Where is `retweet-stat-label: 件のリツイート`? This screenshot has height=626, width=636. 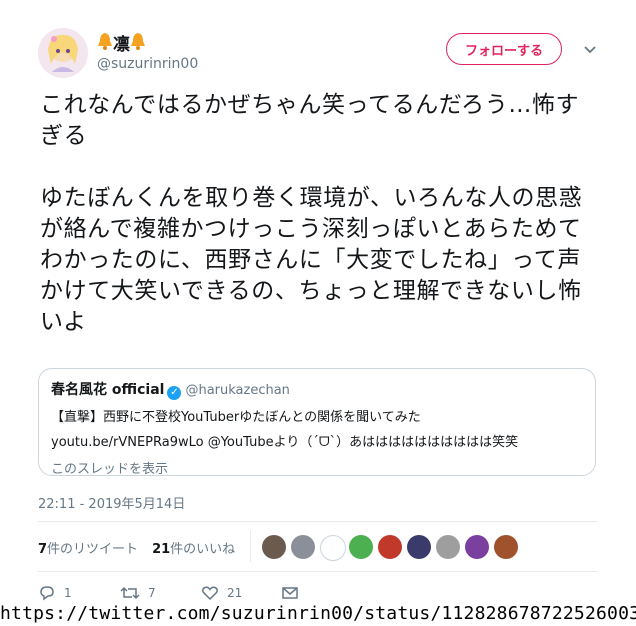 retweet-stat-label: 件のリツイート is located at coordinates (93, 549).